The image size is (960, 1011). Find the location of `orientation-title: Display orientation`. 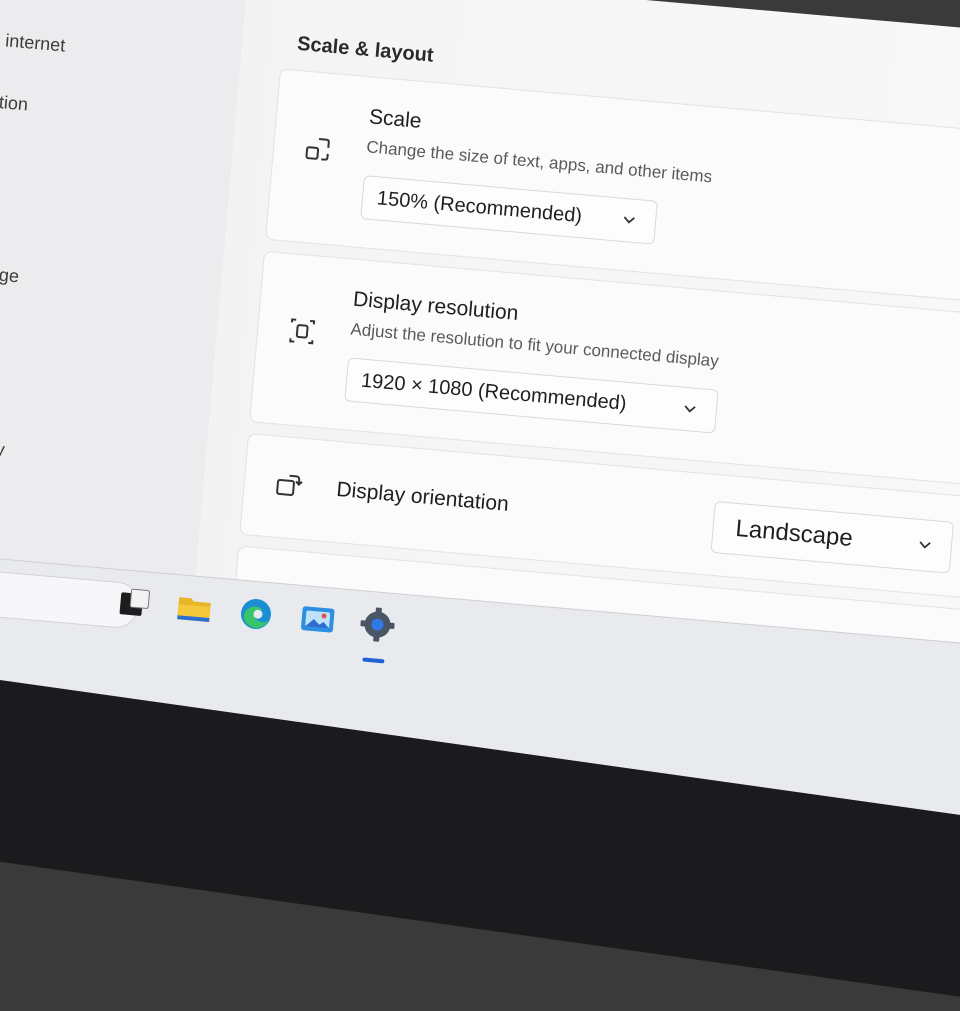

orientation-title: Display orientation is located at coordinates (422, 496).